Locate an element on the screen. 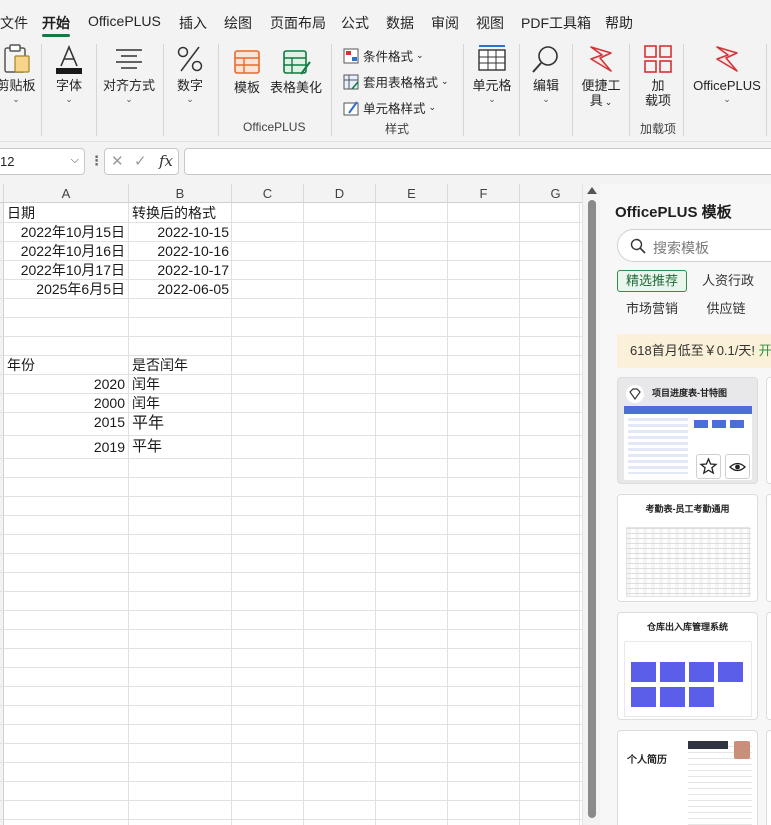 The image size is (771, 825). cell-b-header: 转换后的格式 is located at coordinates (174, 213).